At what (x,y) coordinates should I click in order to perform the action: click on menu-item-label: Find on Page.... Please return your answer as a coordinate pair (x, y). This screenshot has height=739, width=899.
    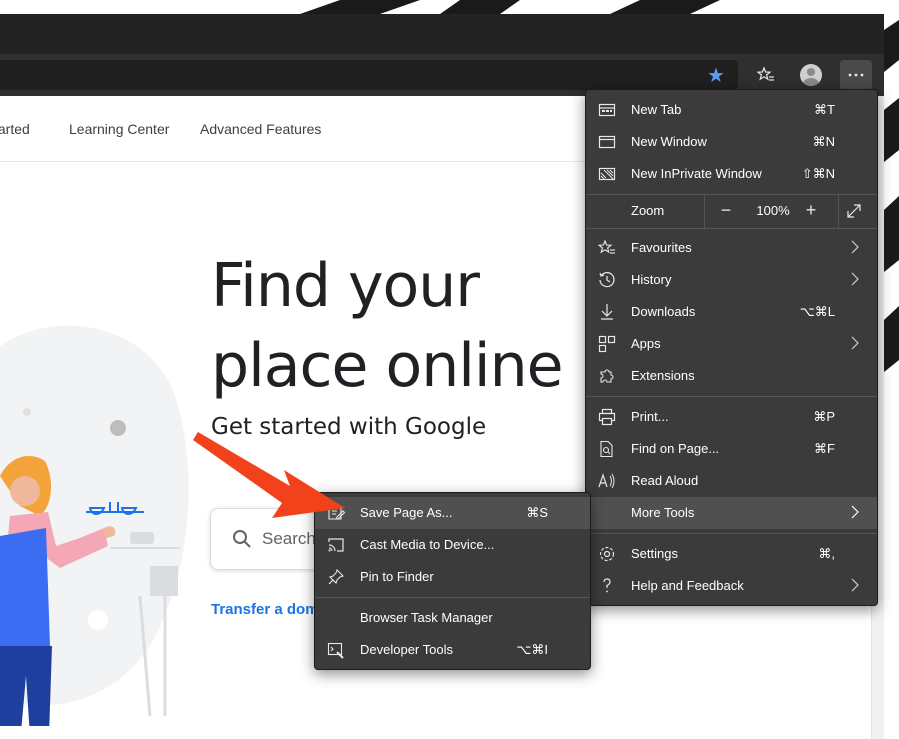
    Looking at the image, I should click on (675, 448).